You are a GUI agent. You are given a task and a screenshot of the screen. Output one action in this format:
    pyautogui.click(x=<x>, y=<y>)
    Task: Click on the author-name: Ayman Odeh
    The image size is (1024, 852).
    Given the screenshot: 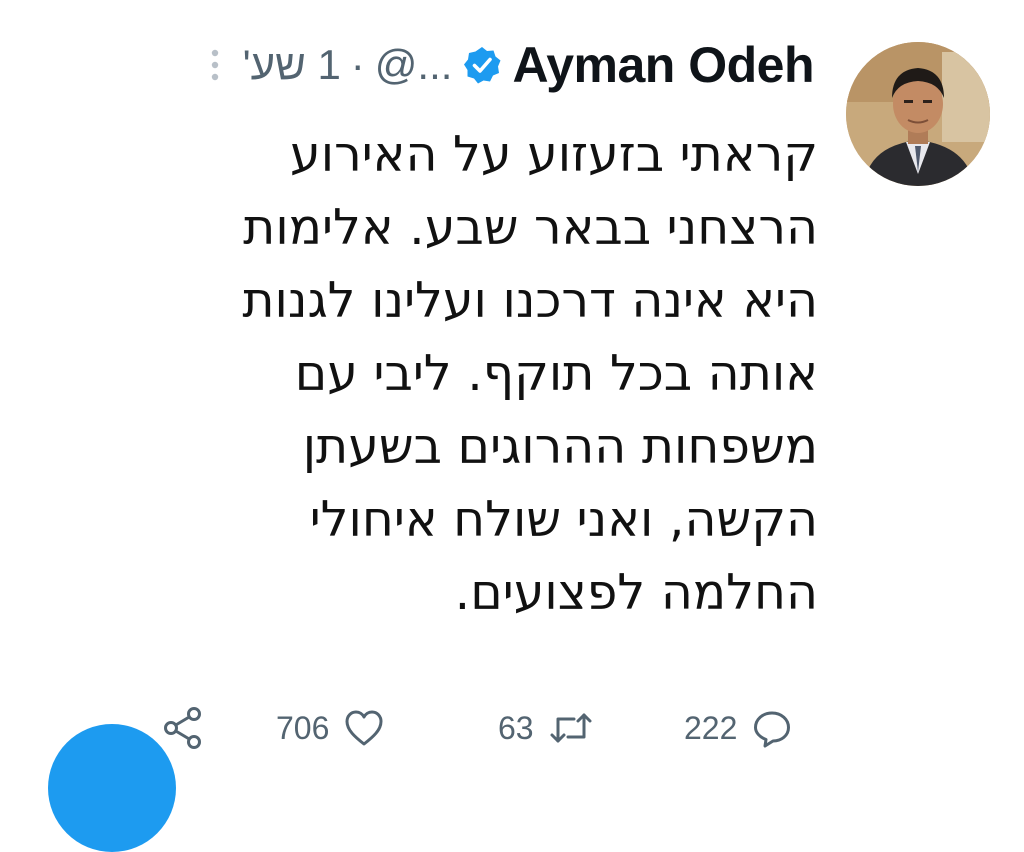 What is the action you would take?
    pyautogui.click(x=663, y=65)
    